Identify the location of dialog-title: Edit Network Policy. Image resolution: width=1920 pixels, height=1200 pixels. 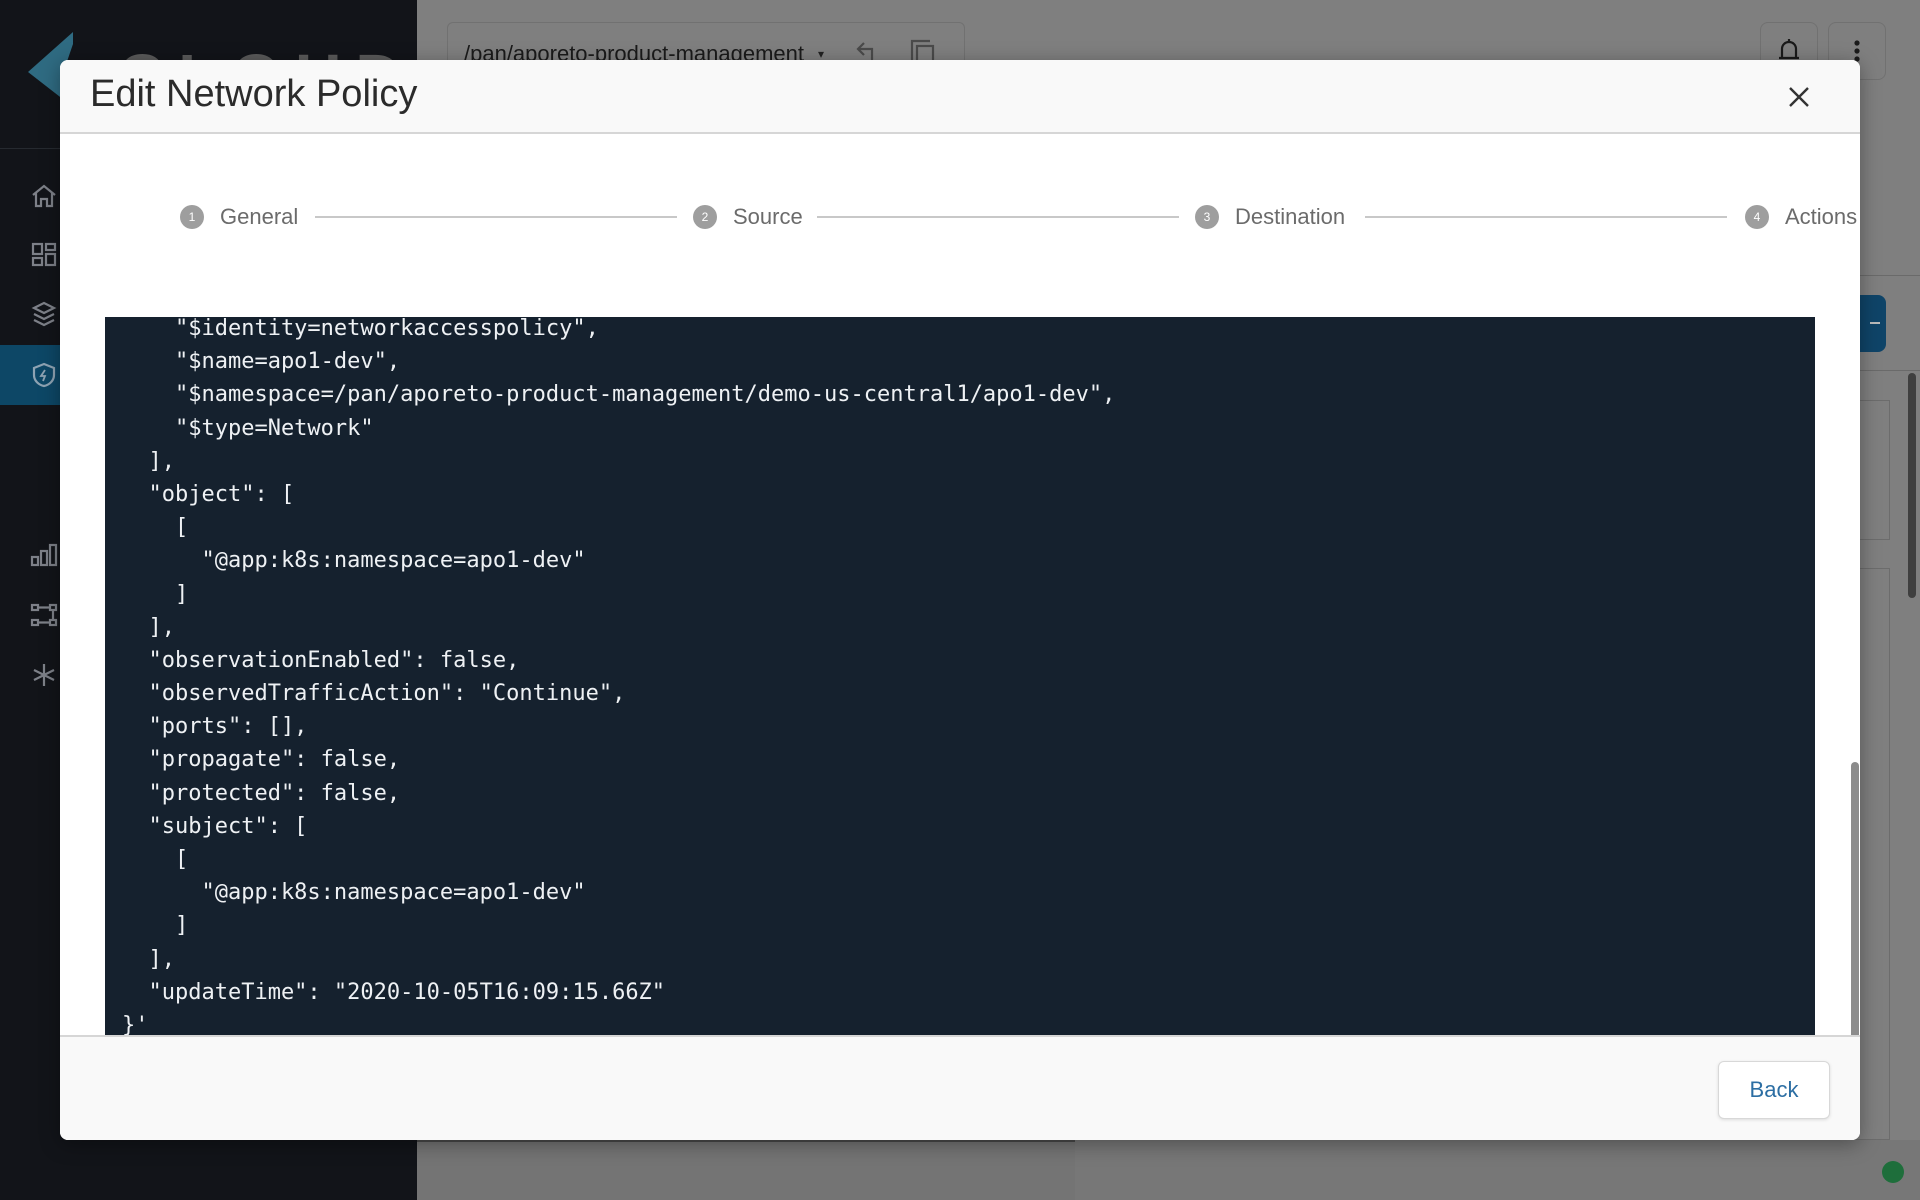
(254, 94).